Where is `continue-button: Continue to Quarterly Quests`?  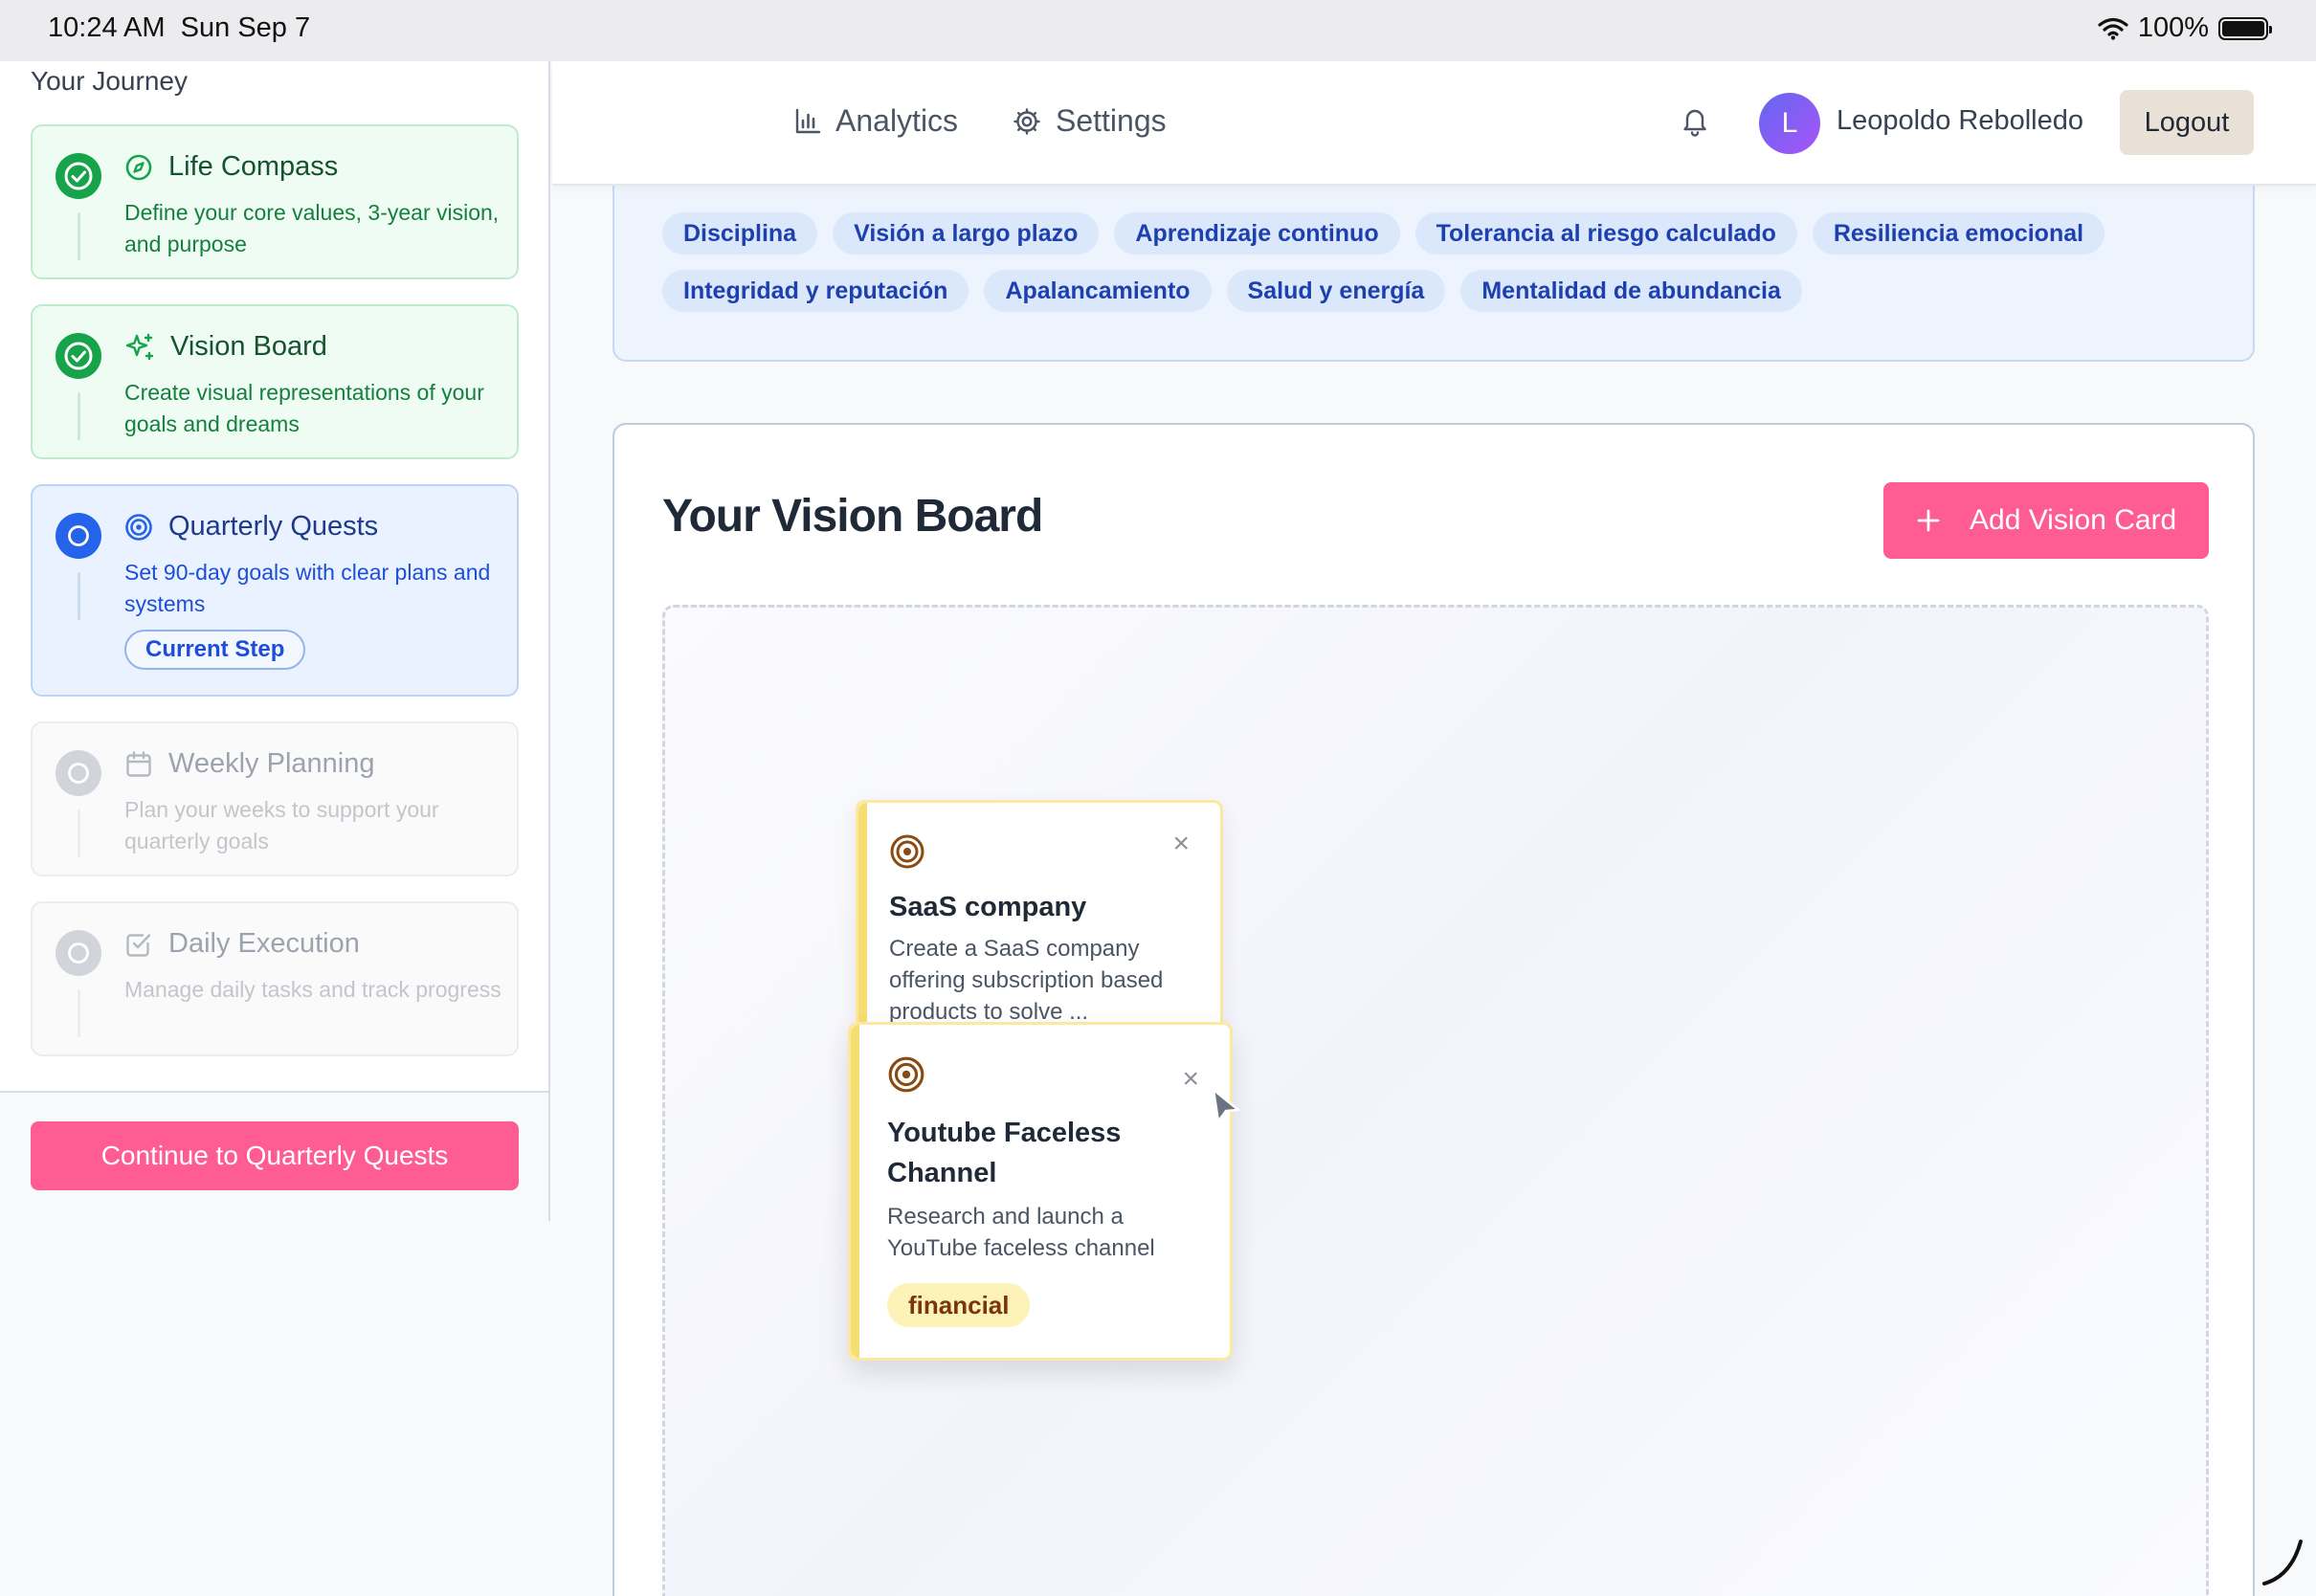
continue-button: Continue to Quarterly Quests is located at coordinates (275, 1156).